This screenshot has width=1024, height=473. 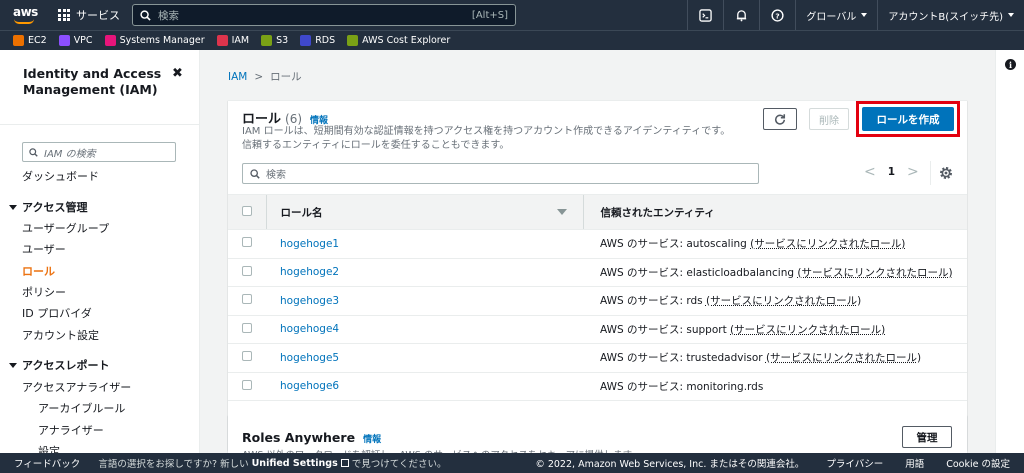 What do you see at coordinates (57, 313) in the screenshot?
I see `sidebar-item-identity-providers: ID プロバイダ` at bounding box center [57, 313].